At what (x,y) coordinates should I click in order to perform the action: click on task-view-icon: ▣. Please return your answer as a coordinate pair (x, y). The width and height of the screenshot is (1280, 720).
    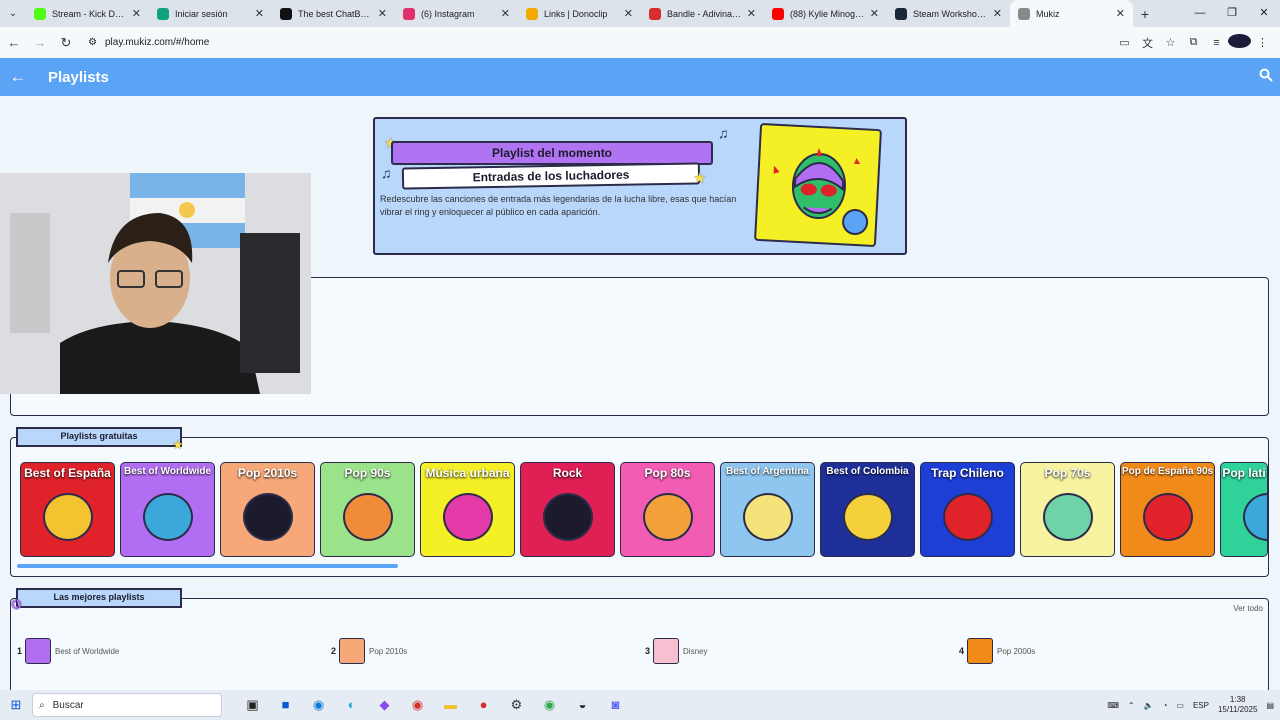
    Looking at the image, I should click on (252, 705).